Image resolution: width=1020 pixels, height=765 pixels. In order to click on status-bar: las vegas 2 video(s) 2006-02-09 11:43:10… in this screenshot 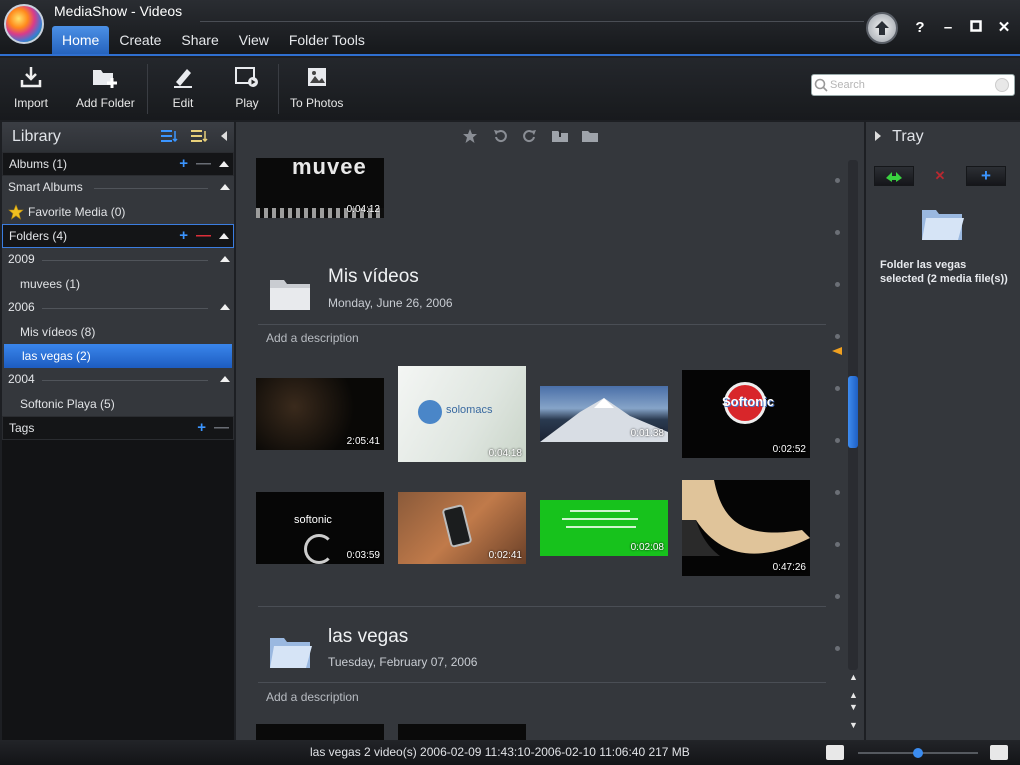, I will do `click(510, 752)`.